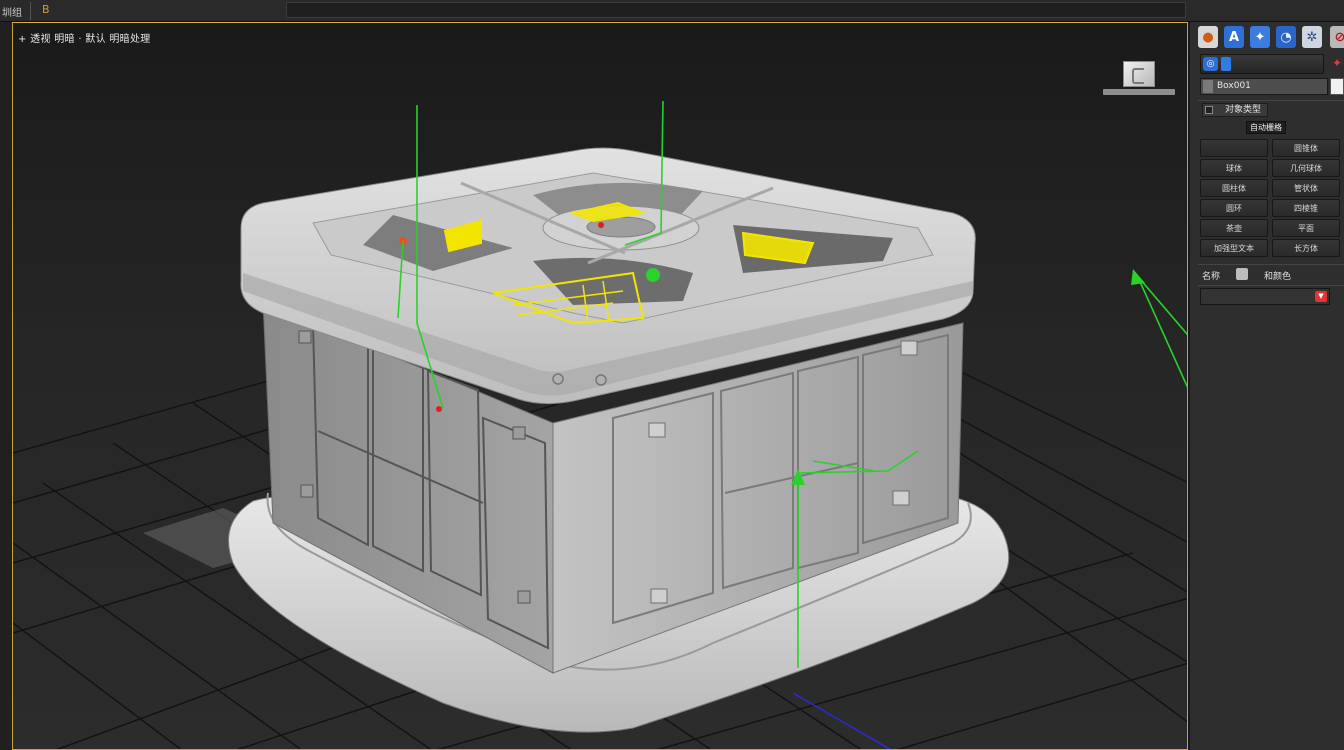  I want to click on rollout2-label-color: 和颜色, so click(1278, 277).